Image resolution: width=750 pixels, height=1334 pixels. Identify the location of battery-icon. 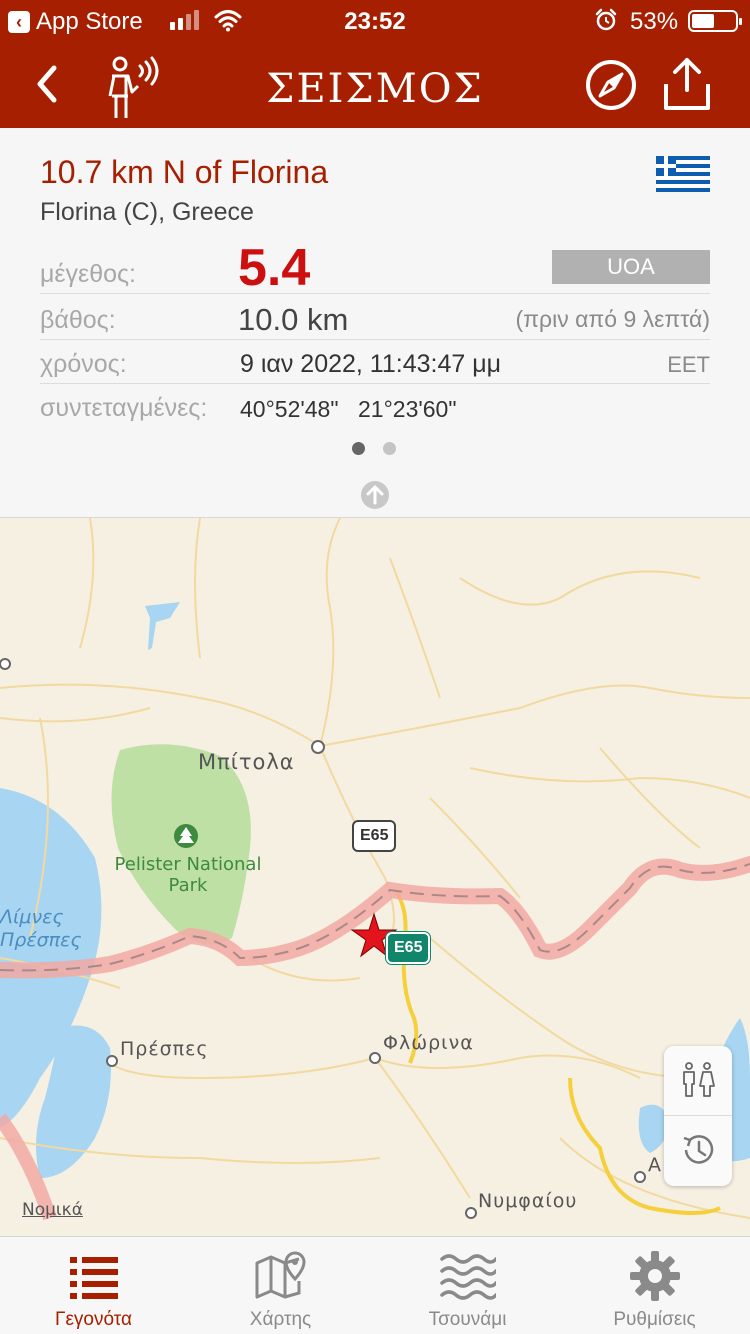
(715, 21).